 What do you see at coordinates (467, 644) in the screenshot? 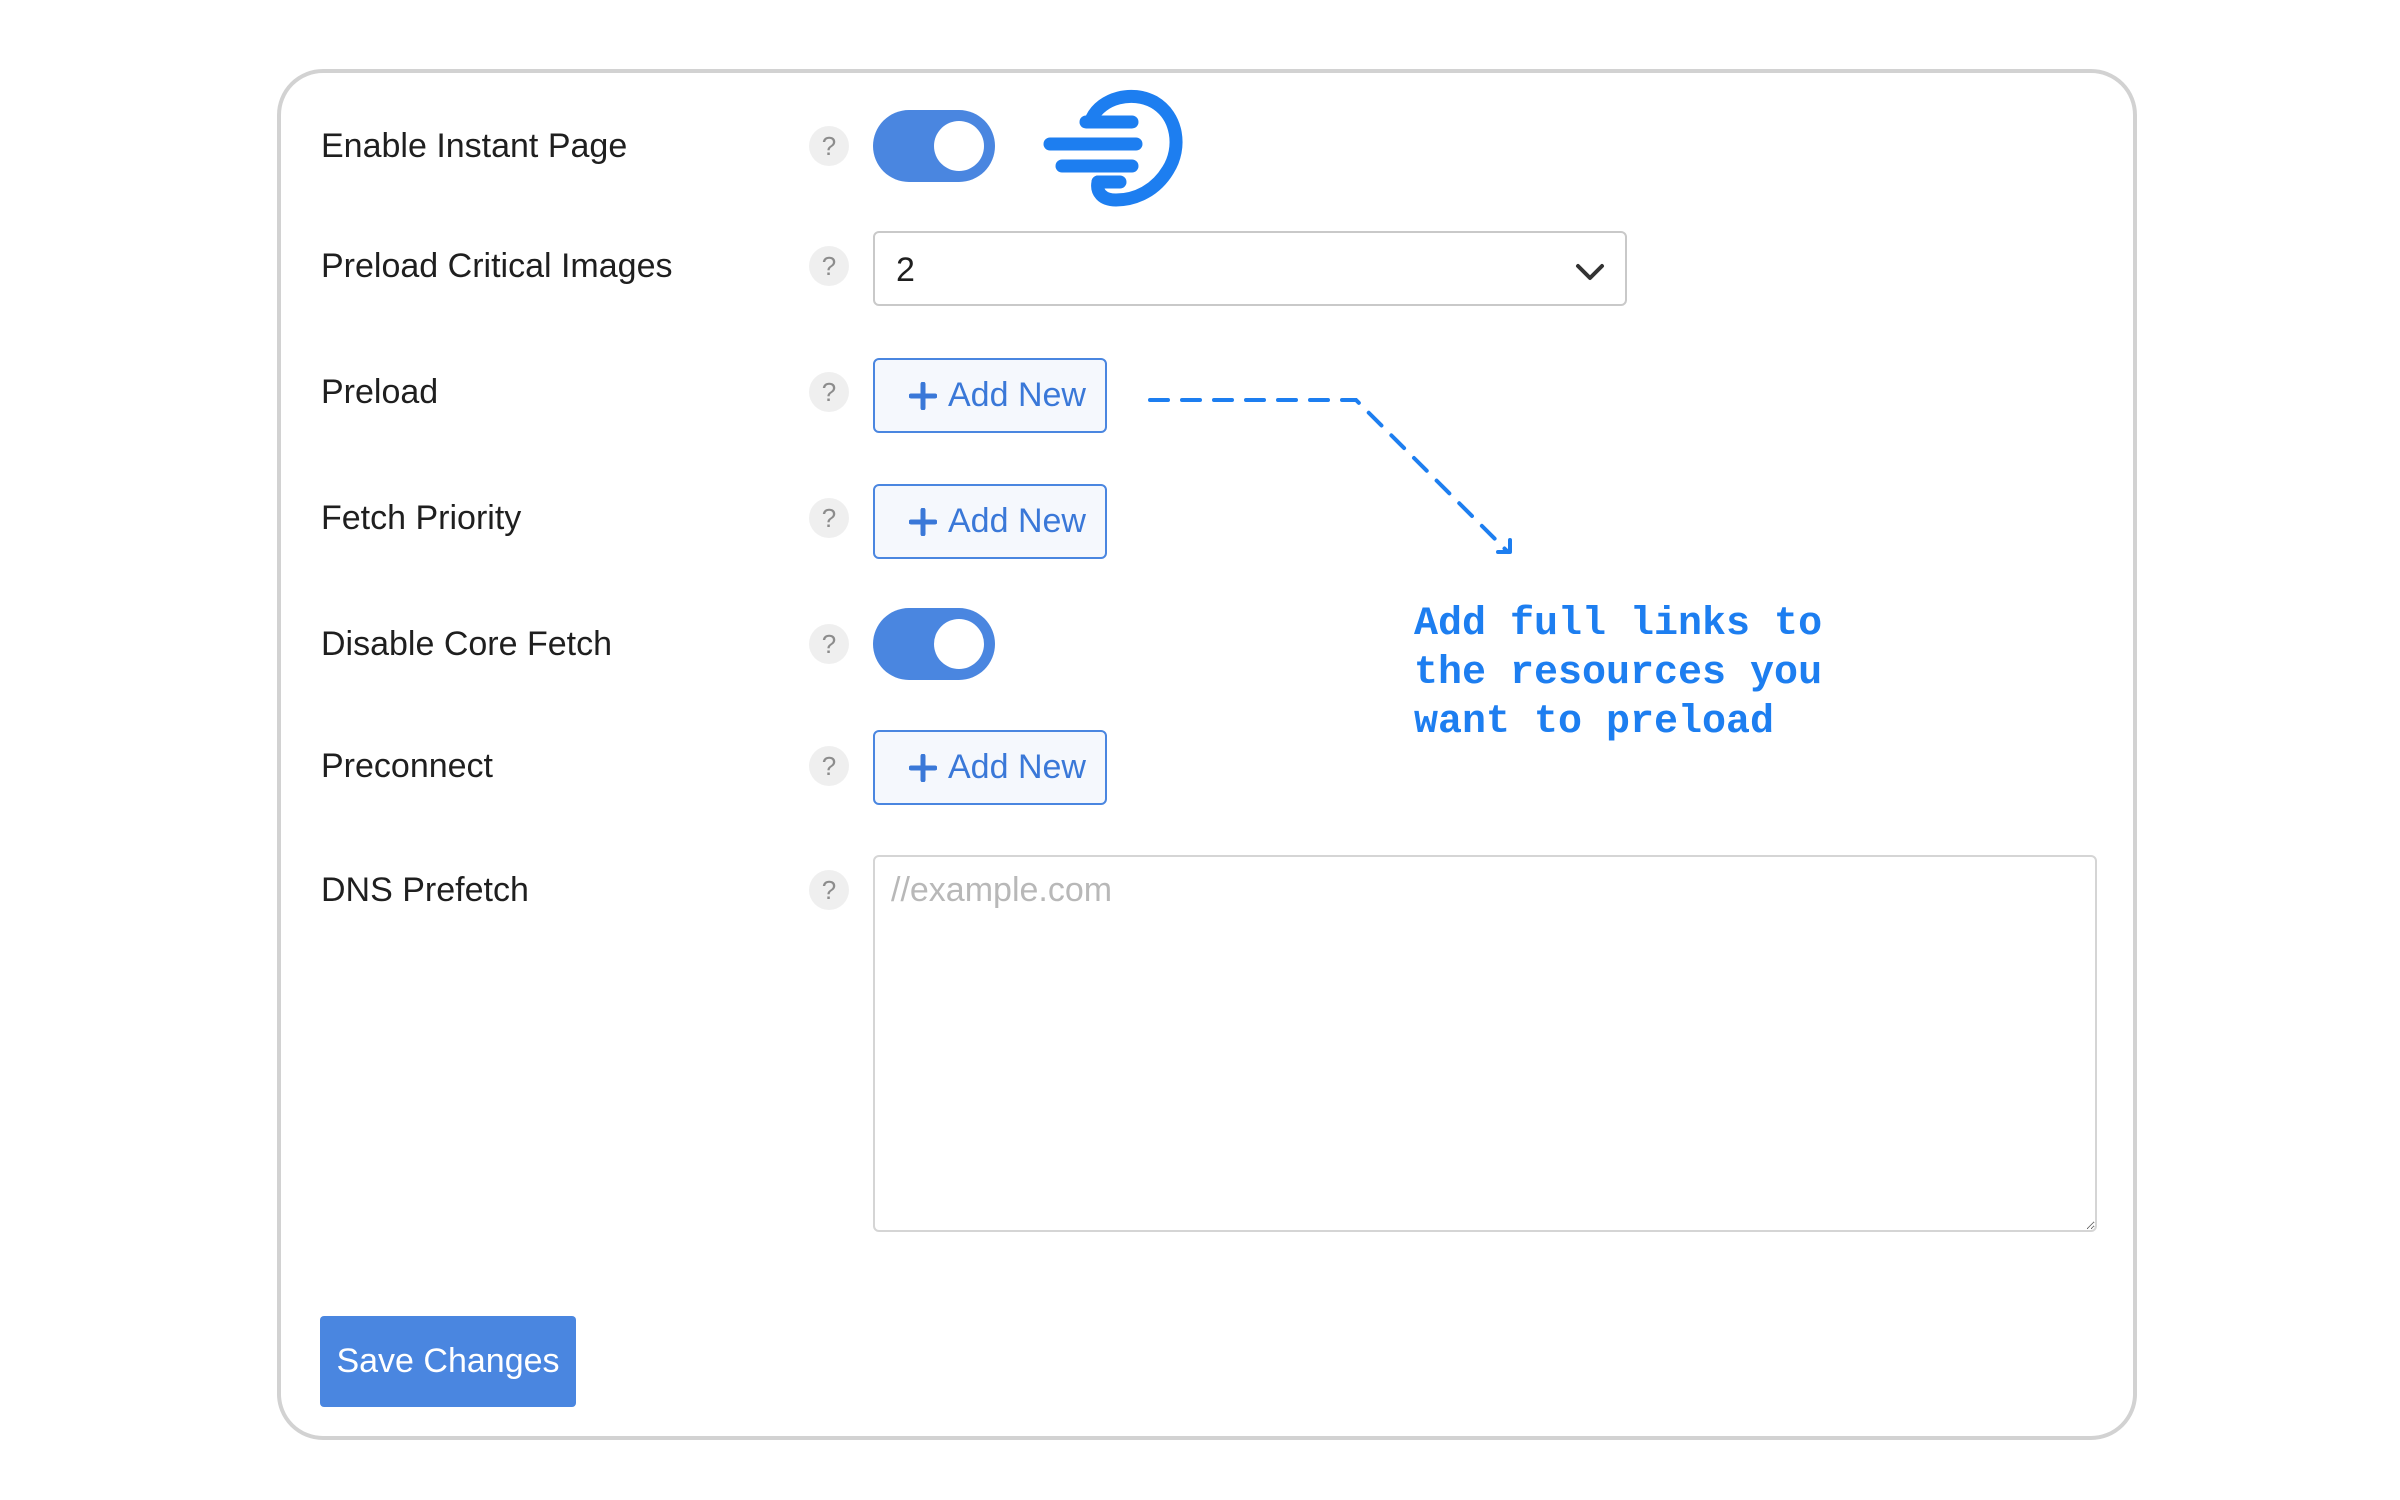
I see `disable-core-fetch-label: Disable Core Fetch` at bounding box center [467, 644].